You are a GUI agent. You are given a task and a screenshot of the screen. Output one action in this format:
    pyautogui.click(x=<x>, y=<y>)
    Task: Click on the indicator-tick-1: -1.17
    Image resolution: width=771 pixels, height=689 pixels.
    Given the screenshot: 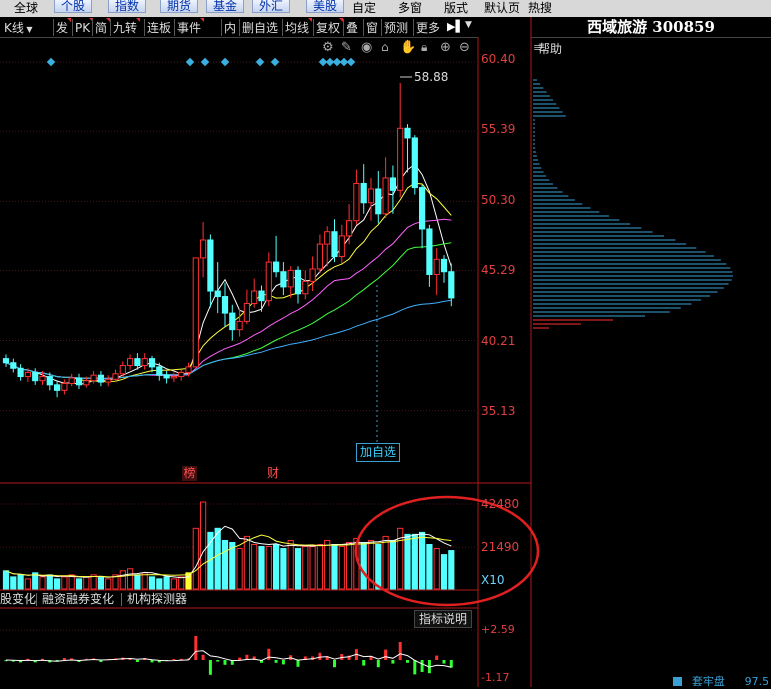 What is the action you would take?
    pyautogui.click(x=495, y=677)
    